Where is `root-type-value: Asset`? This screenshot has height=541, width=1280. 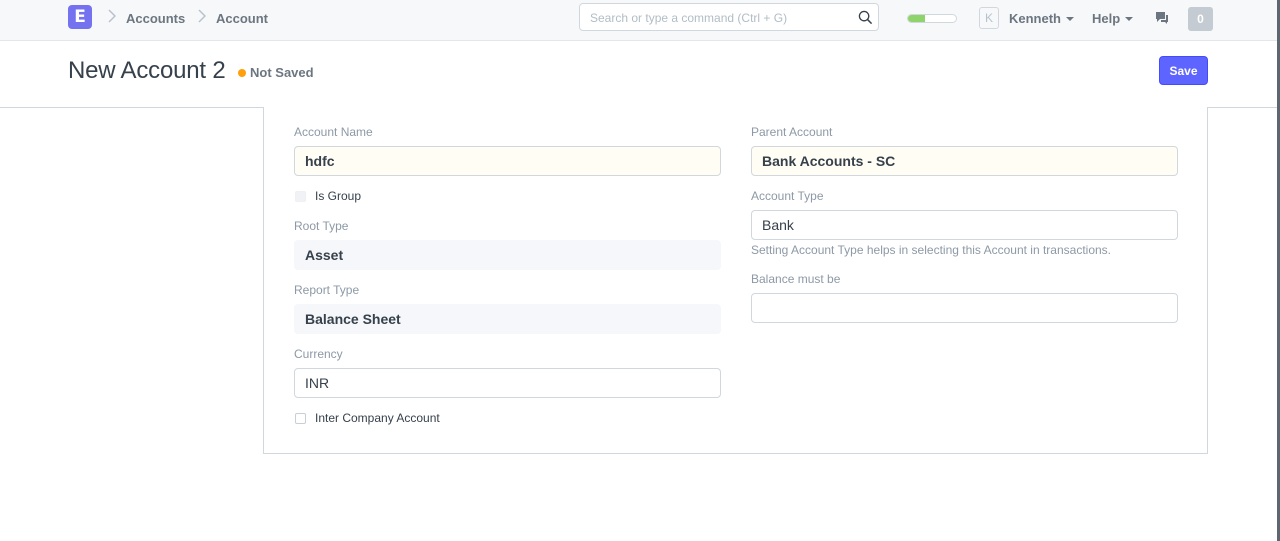 root-type-value: Asset is located at coordinates (507, 255).